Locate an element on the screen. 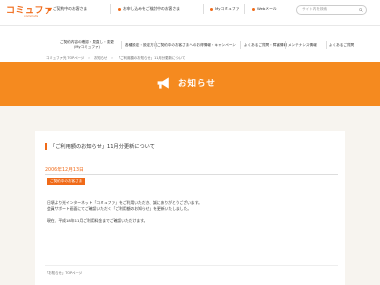 The height and width of the screenshot is (285, 380). breadcrumb-current: 「ご利用額のお知らせ」11月分更新について is located at coordinates (151, 58).